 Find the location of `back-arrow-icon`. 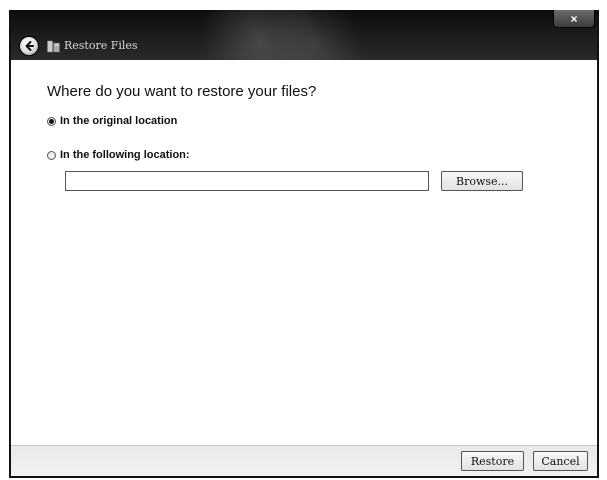

back-arrow-icon is located at coordinates (29, 46).